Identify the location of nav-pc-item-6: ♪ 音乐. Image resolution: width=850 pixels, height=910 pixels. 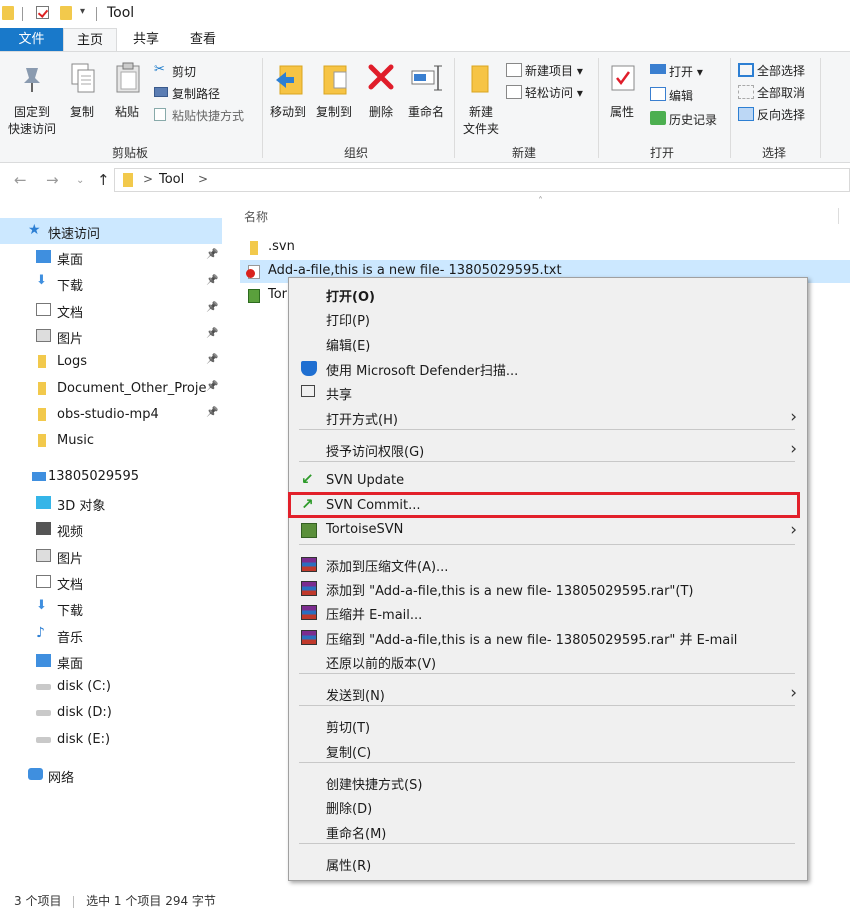
(111, 635).